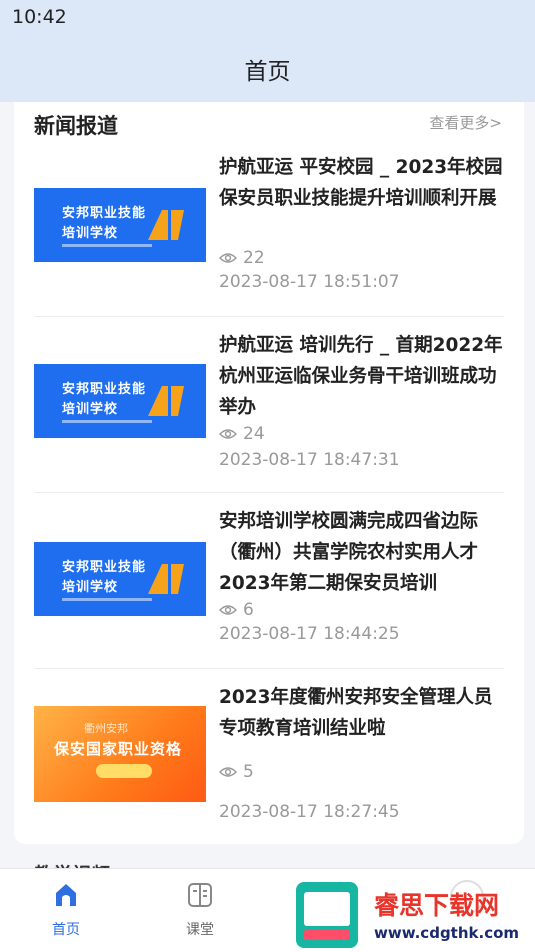 The width and height of the screenshot is (535, 952). What do you see at coordinates (327, 915) in the screenshot?
I see `watermark-logo-icon` at bounding box center [327, 915].